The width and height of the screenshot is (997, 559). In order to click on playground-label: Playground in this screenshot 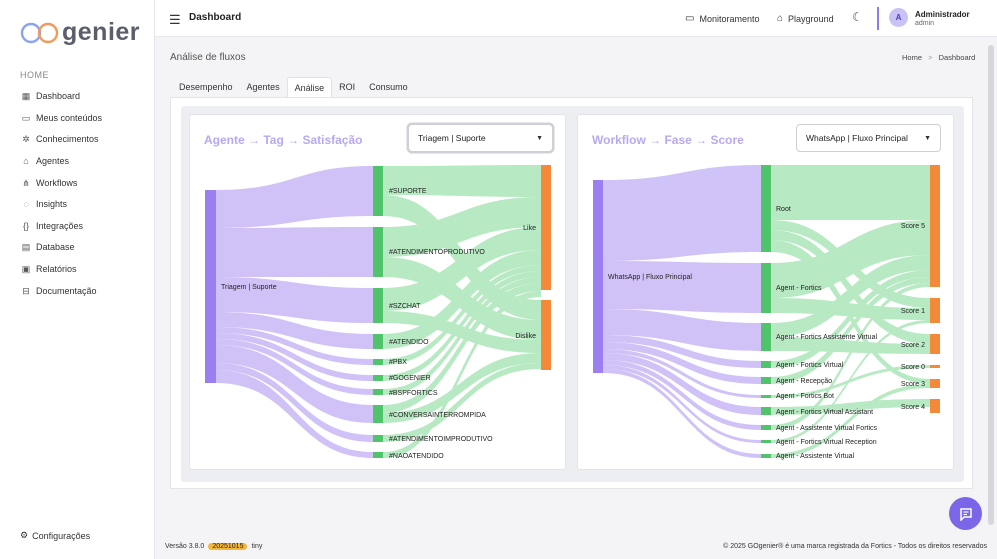, I will do `click(811, 18)`.